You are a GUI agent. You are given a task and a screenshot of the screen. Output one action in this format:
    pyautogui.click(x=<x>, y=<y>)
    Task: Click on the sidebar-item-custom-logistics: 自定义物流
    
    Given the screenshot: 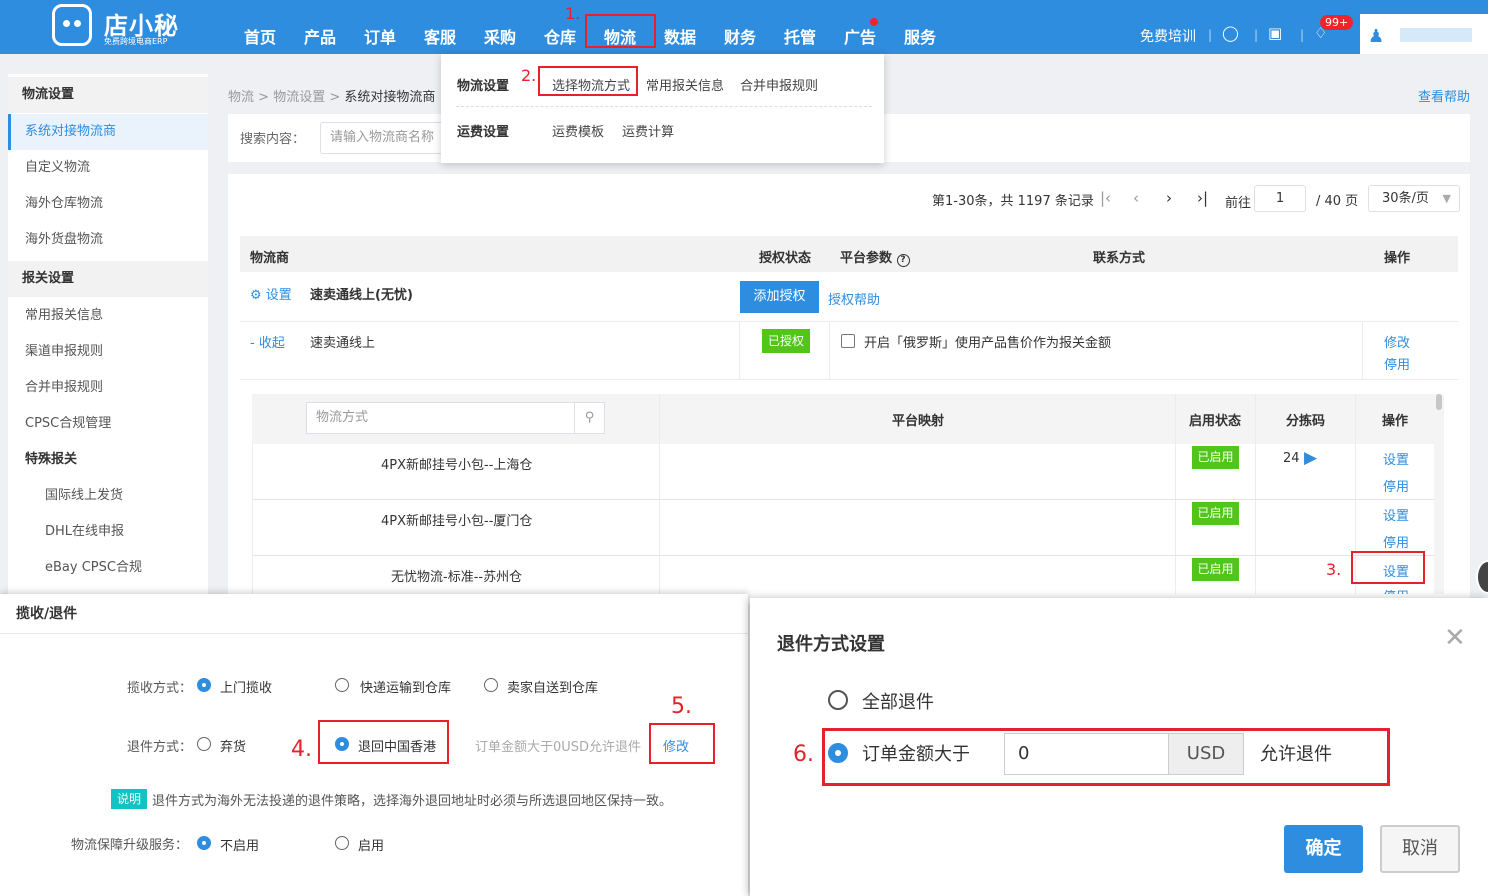 What is the action you would take?
    pyautogui.click(x=108, y=168)
    